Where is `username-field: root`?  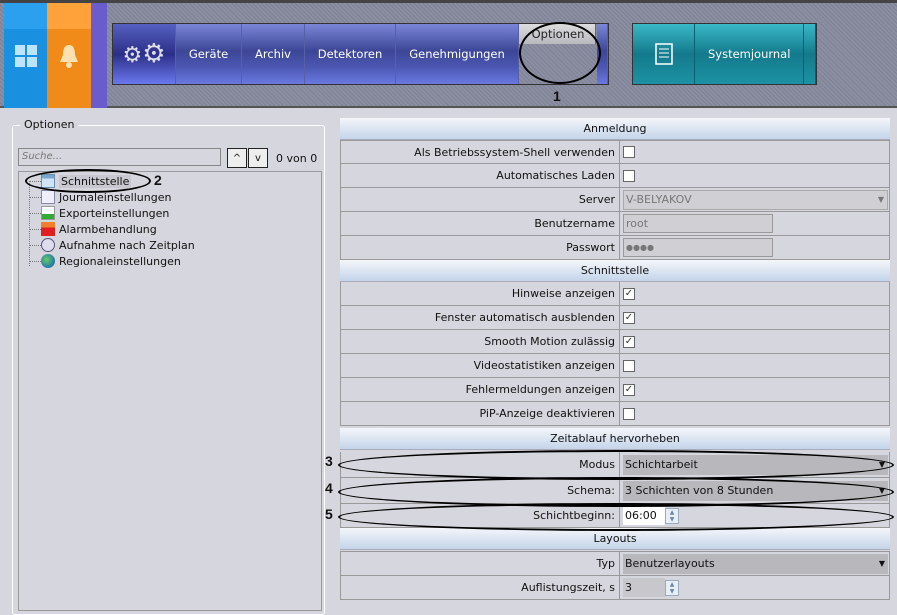
username-field: root is located at coordinates (698, 223).